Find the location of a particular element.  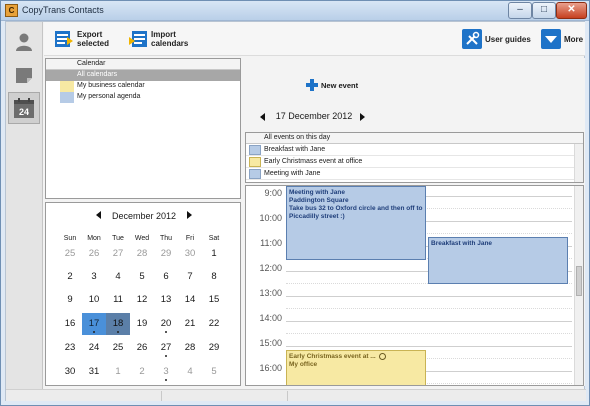

prev-day-arrow-icon is located at coordinates (262, 117).